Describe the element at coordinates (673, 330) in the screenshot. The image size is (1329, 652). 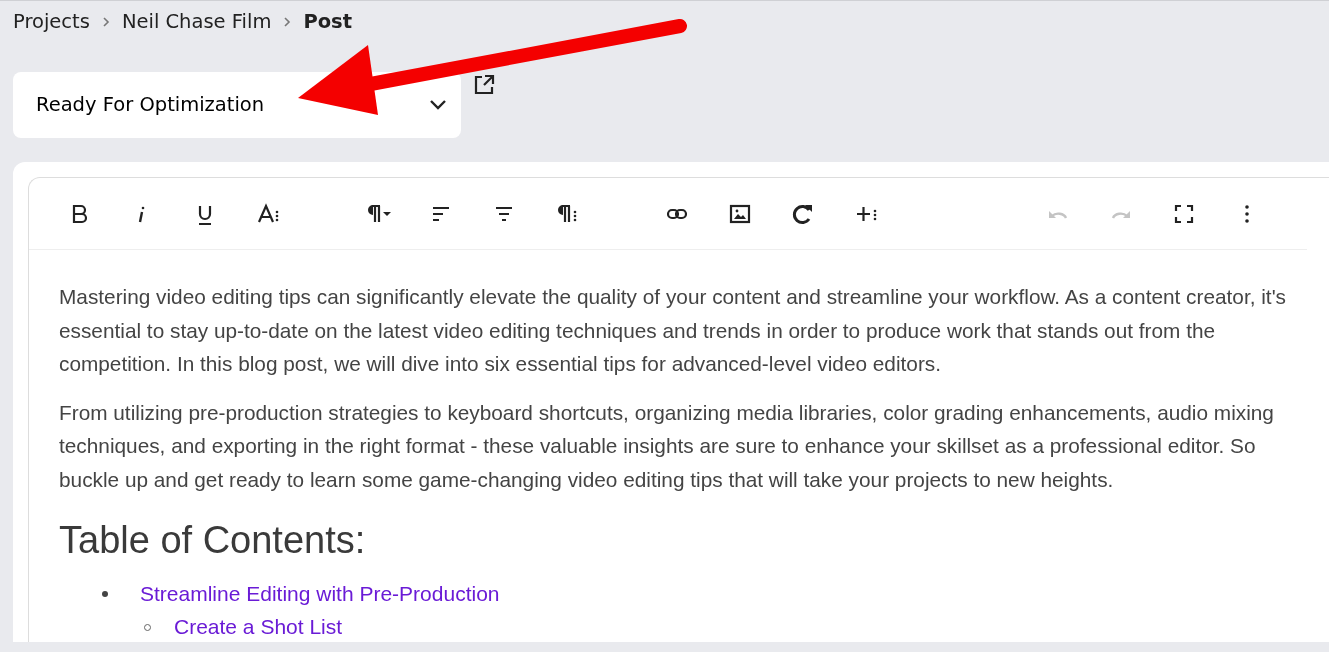
I see `body-paragraph: Mastering video editing tips can significantly elevate the quality of your content and streamline your workflow. As a content creator, it's essential to stay up-to-date on the latest video editing techniques and trends in order to produce work that stands out from the competition. In this blog post, we will dive into six essential tips for advanced-level video editors.` at that location.